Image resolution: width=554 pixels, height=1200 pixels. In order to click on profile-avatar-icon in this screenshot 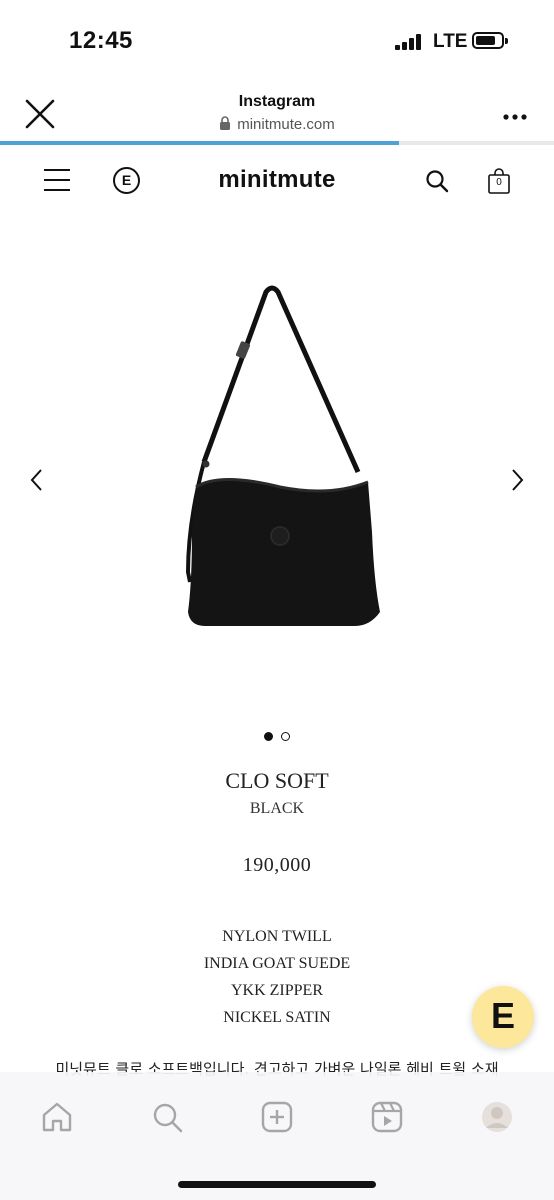, I will do `click(497, 1117)`.